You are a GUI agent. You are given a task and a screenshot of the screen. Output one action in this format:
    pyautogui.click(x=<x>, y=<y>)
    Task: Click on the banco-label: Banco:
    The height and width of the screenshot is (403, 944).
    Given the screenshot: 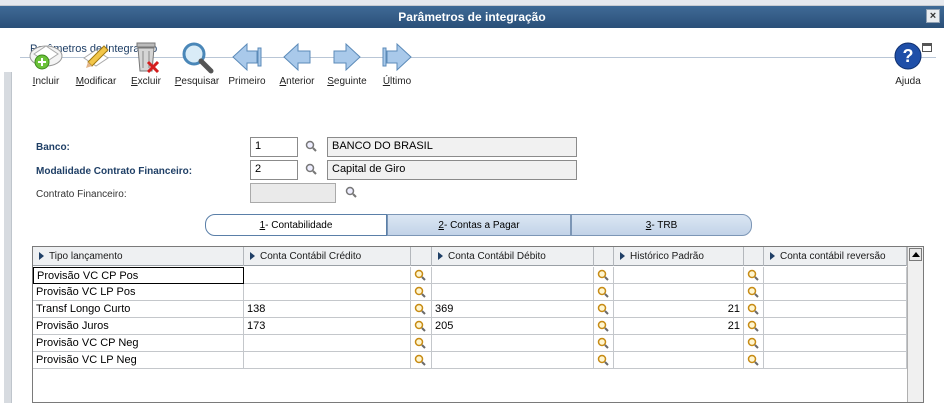 What is the action you would take?
    pyautogui.click(x=53, y=147)
    